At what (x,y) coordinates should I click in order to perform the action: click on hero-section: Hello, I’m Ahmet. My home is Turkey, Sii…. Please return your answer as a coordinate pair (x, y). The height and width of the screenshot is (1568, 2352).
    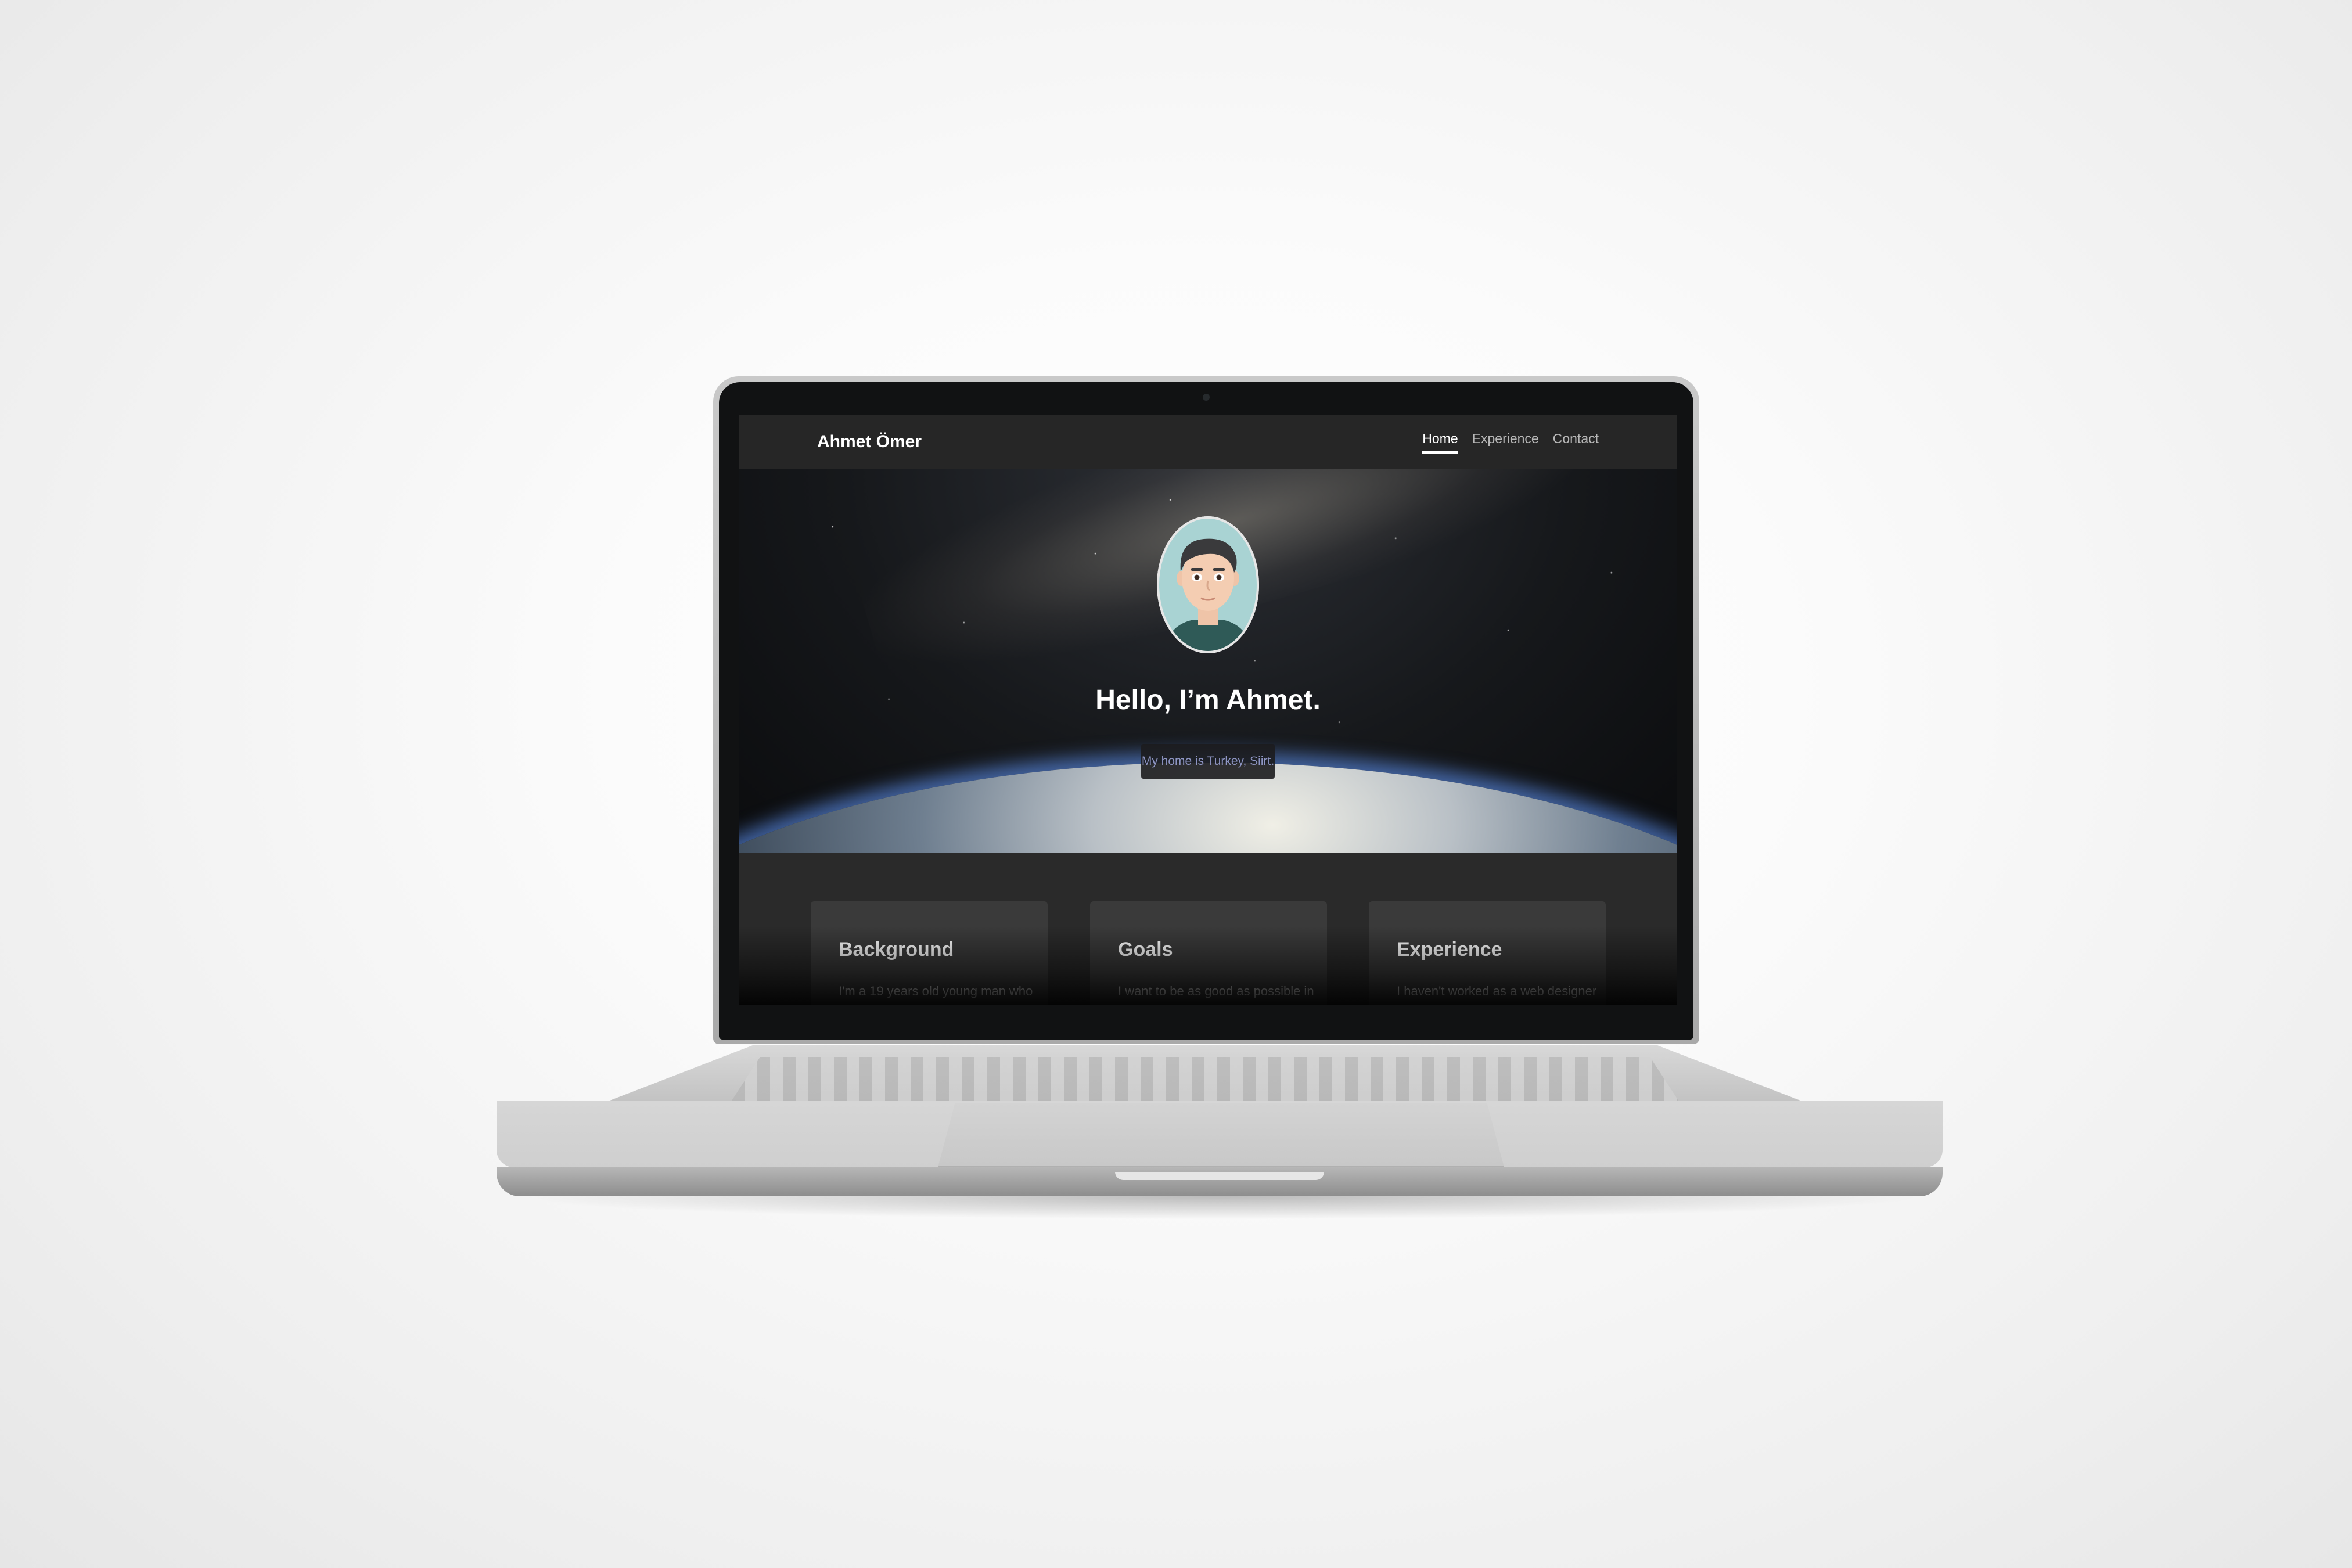
    Looking at the image, I should click on (1208, 661).